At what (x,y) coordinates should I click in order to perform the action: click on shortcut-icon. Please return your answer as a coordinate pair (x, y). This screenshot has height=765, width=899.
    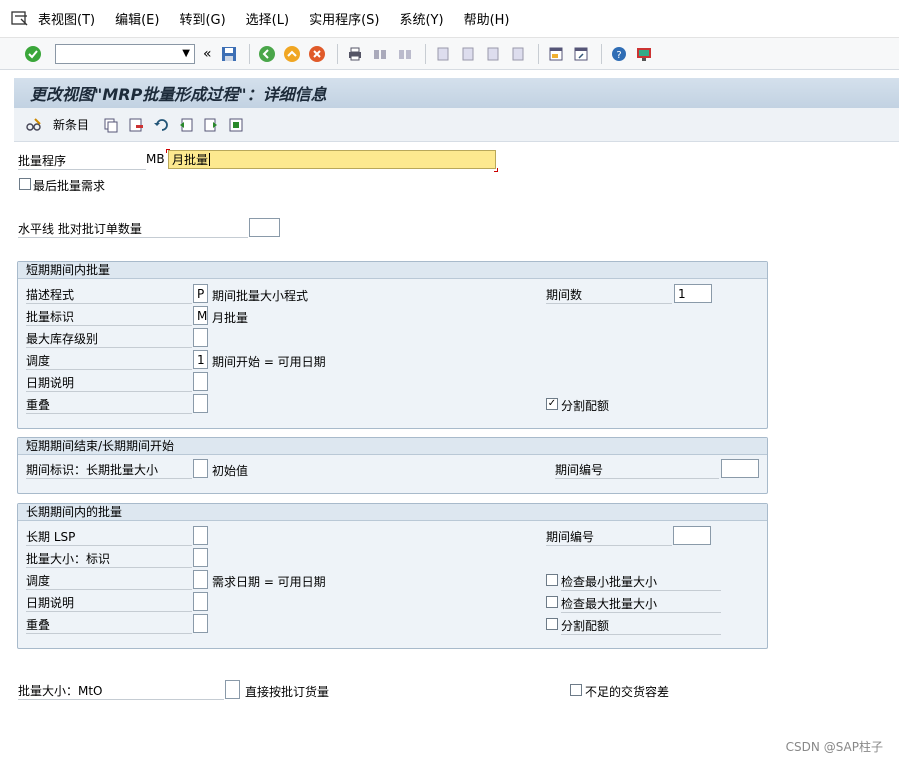
    Looking at the image, I should click on (581, 53).